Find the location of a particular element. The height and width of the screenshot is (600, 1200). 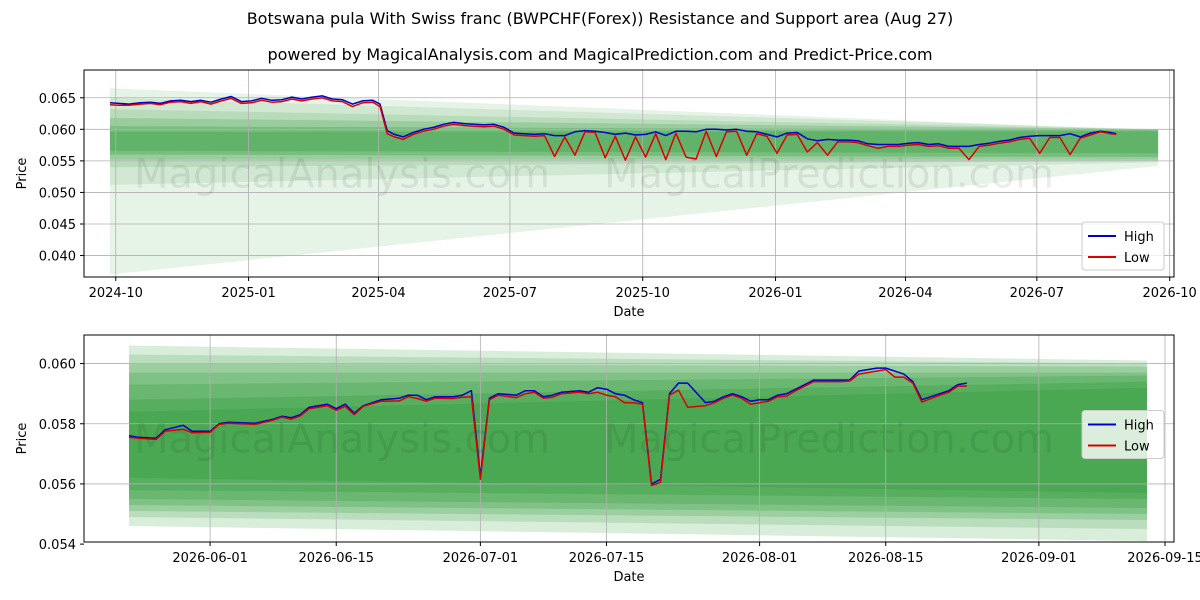

x-tick-label: 2026-10 is located at coordinates (1170, 293).